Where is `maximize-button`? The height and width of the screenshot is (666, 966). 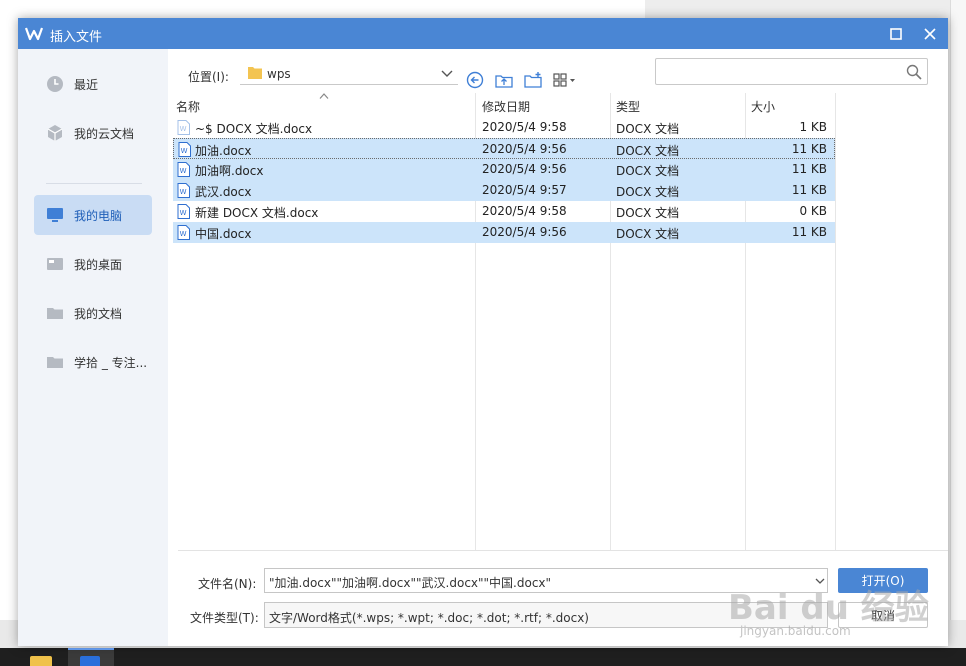 maximize-button is located at coordinates (896, 33).